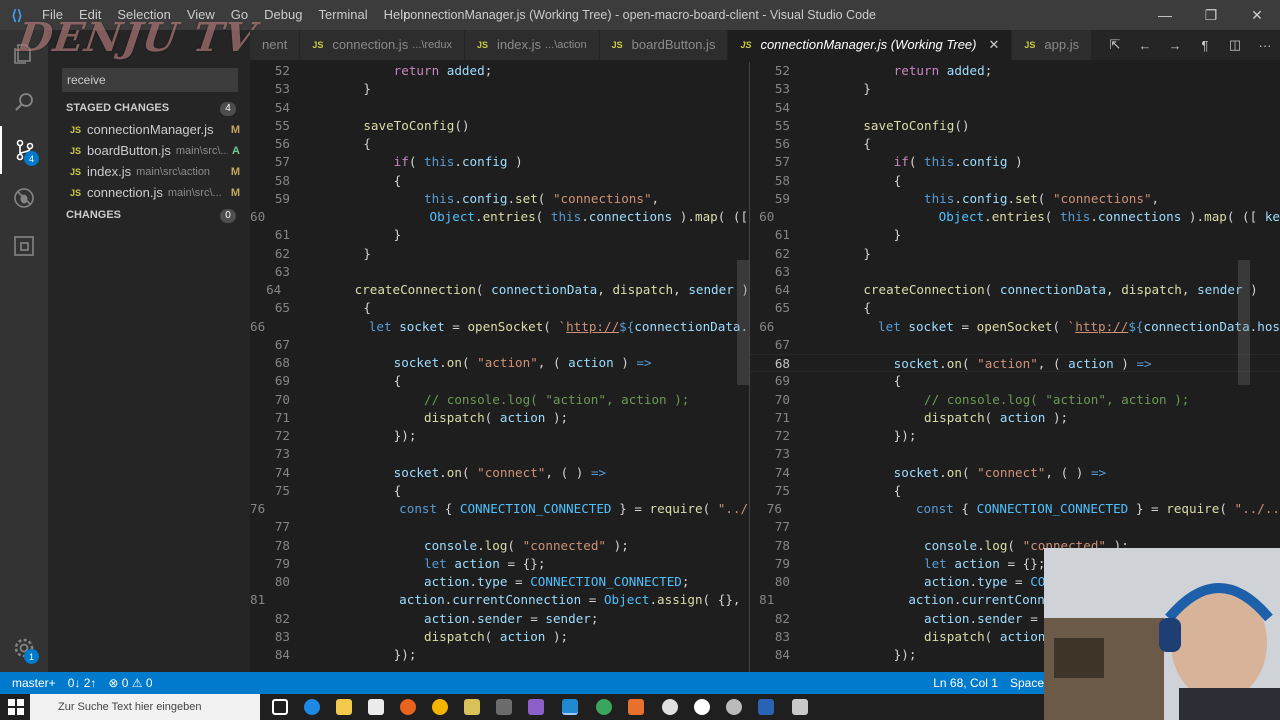  Describe the element at coordinates (376, 707) in the screenshot. I see `store-icon` at that location.